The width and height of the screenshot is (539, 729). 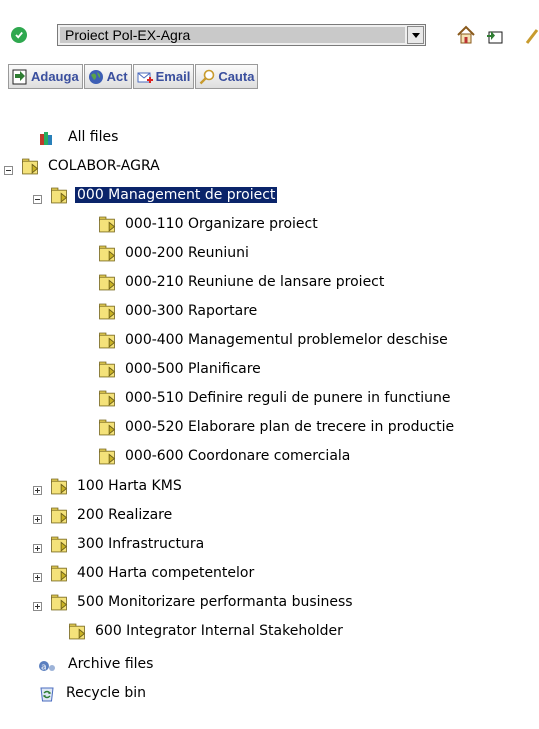 I want to click on tree-item-folder-600: 600 Integrator Internal Stakeholder, so click(x=206, y=631).